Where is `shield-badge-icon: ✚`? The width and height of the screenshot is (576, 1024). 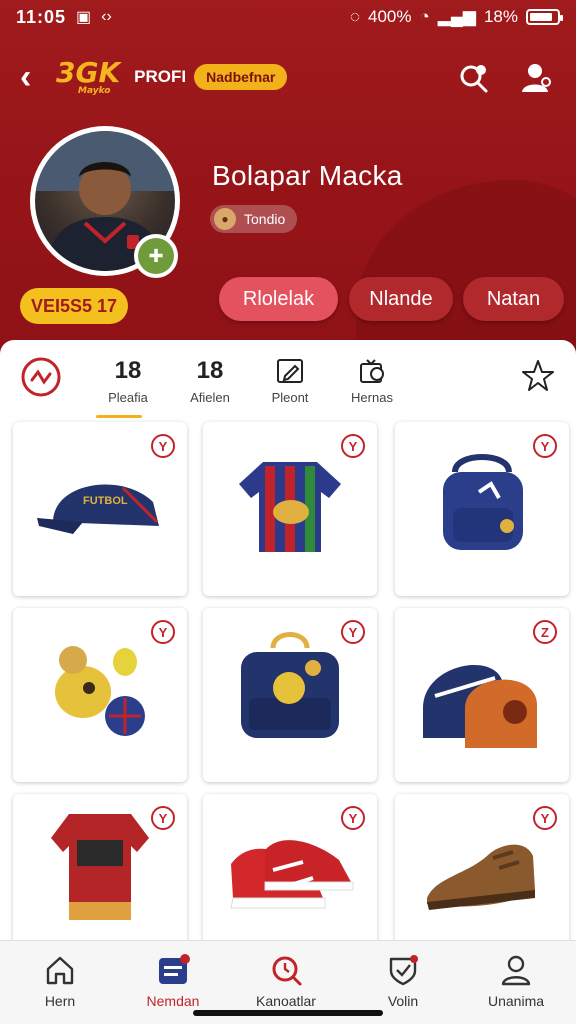 shield-badge-icon: ✚ is located at coordinates (156, 256).